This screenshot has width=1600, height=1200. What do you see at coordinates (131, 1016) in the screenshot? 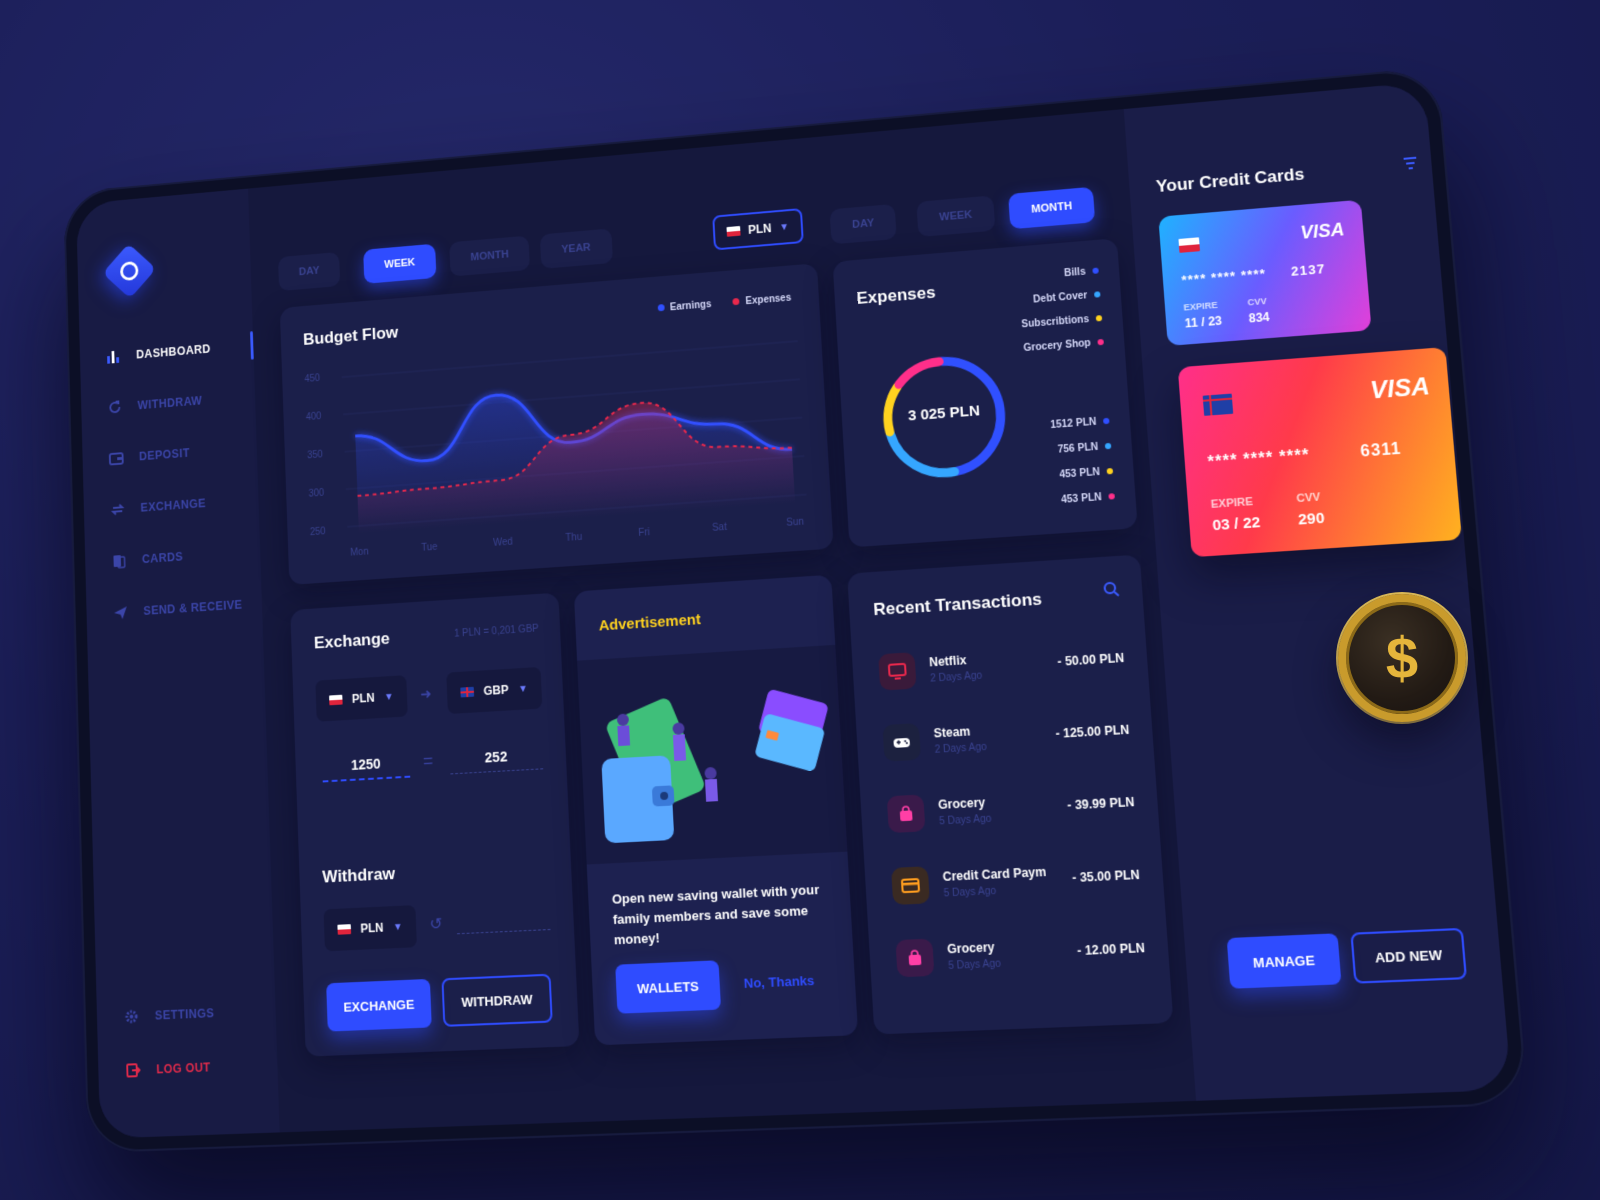
I see `gear-icon` at bounding box center [131, 1016].